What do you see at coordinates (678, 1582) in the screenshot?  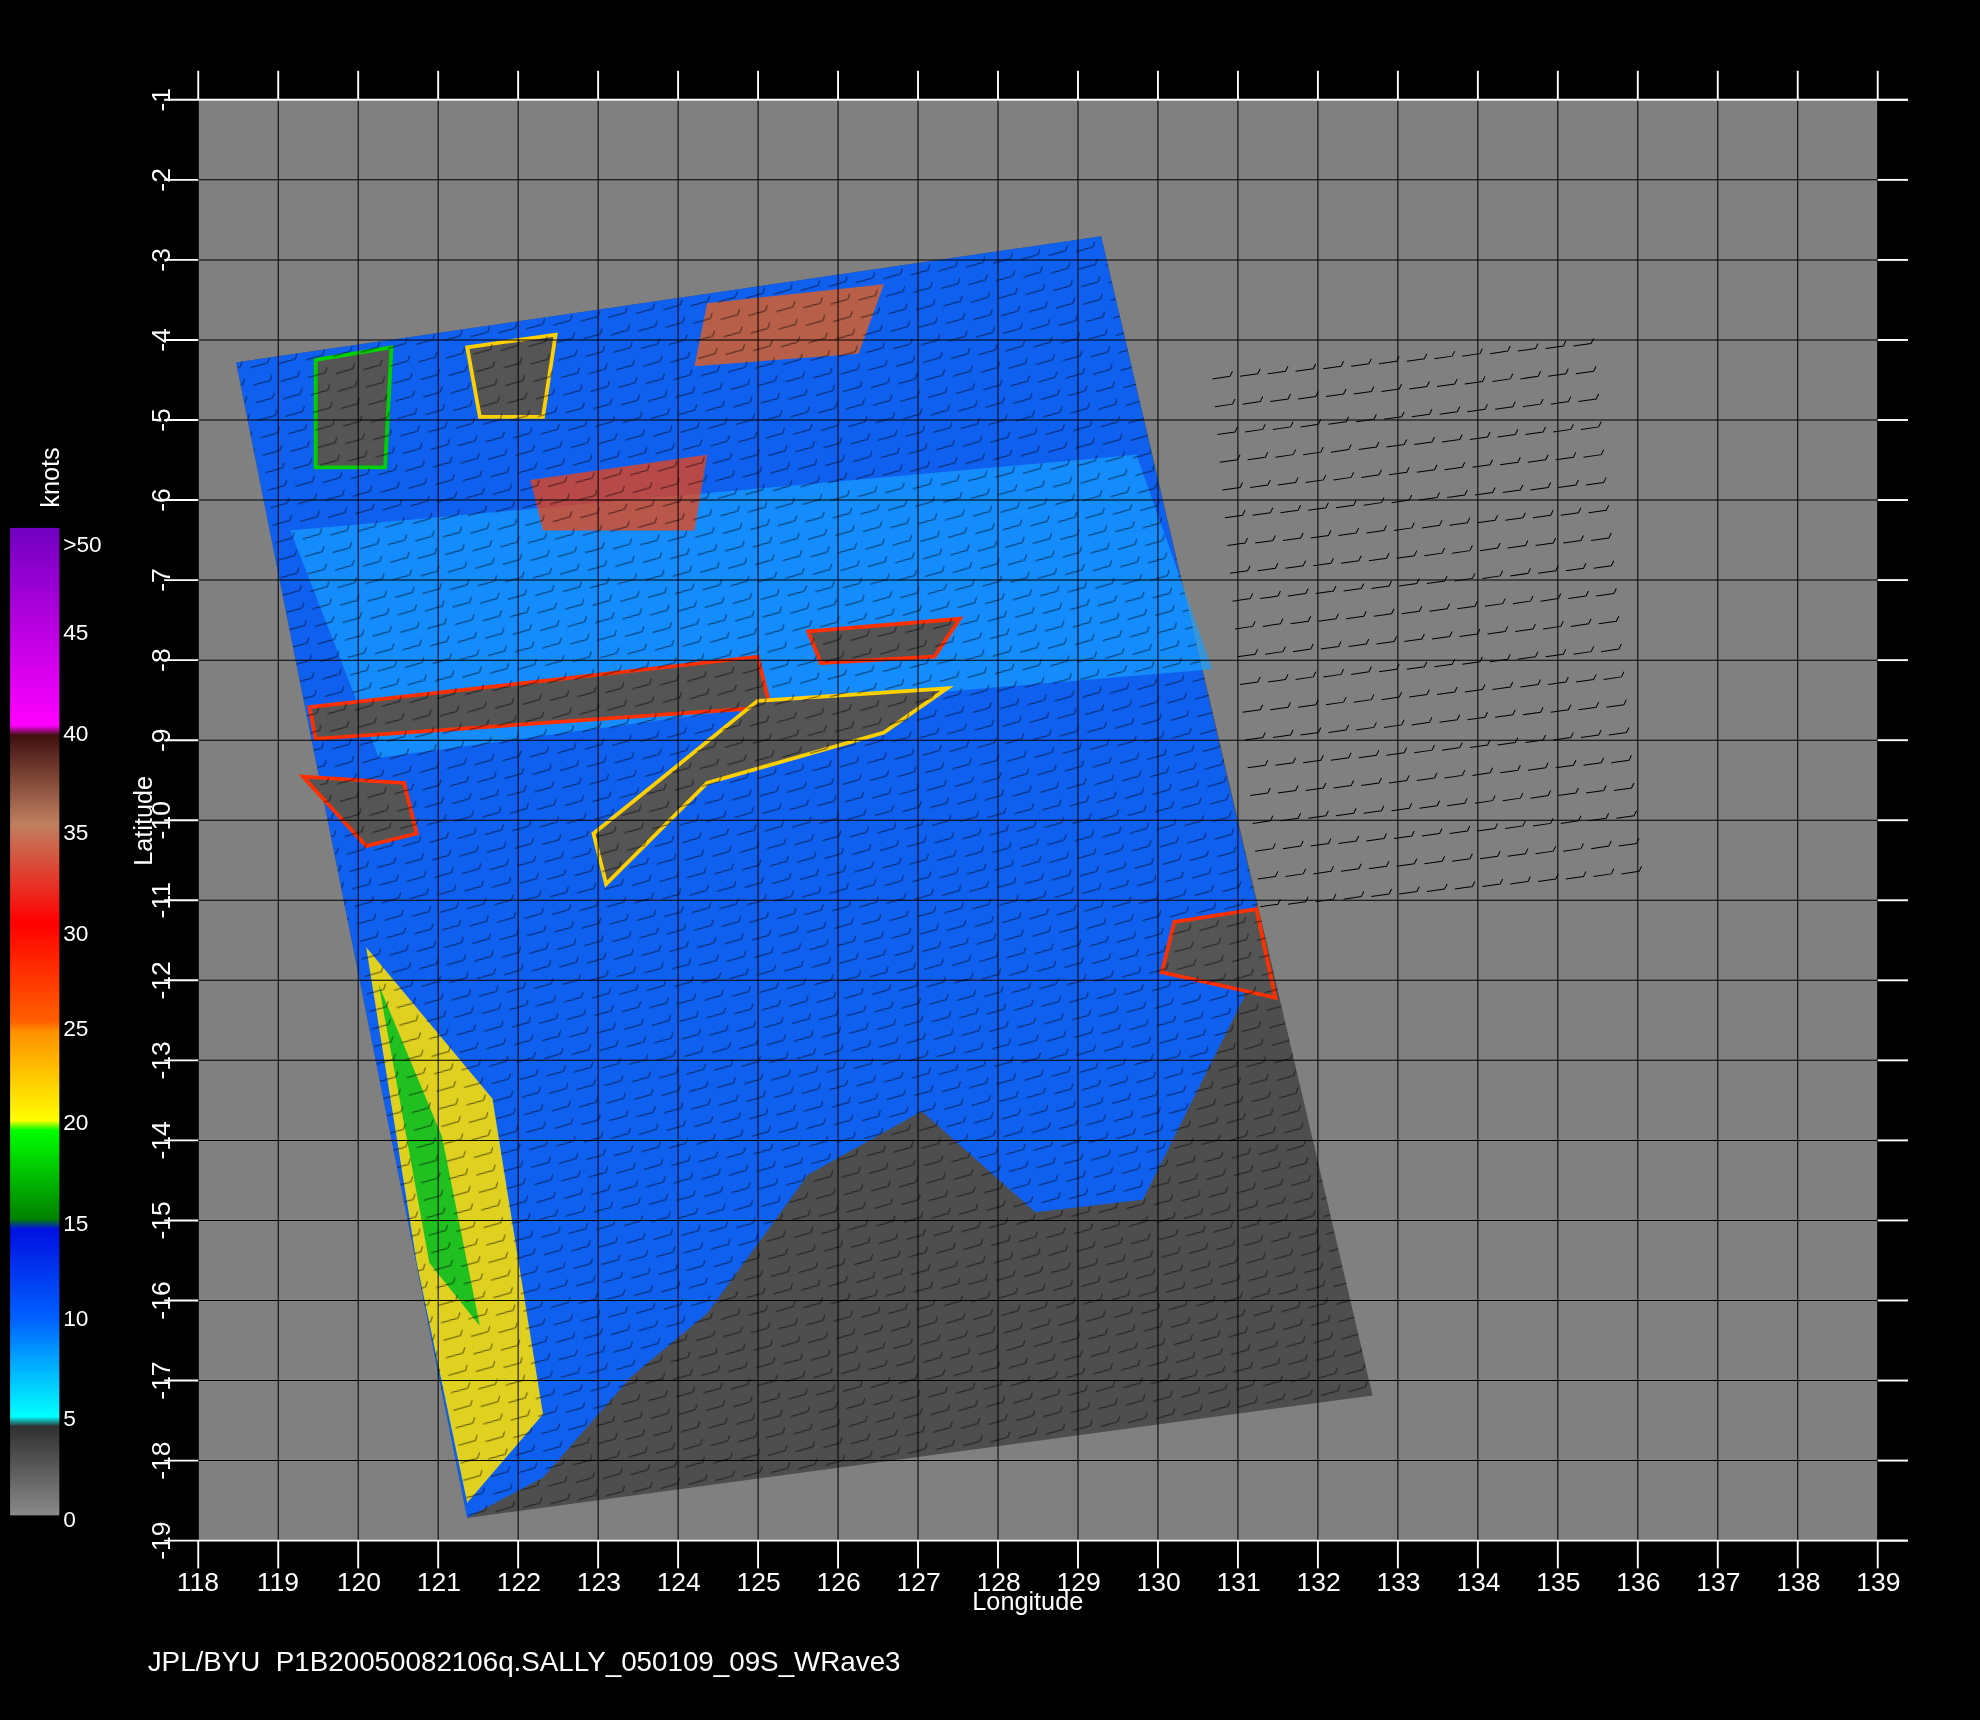 I see `longitude-tick-label: 124` at bounding box center [678, 1582].